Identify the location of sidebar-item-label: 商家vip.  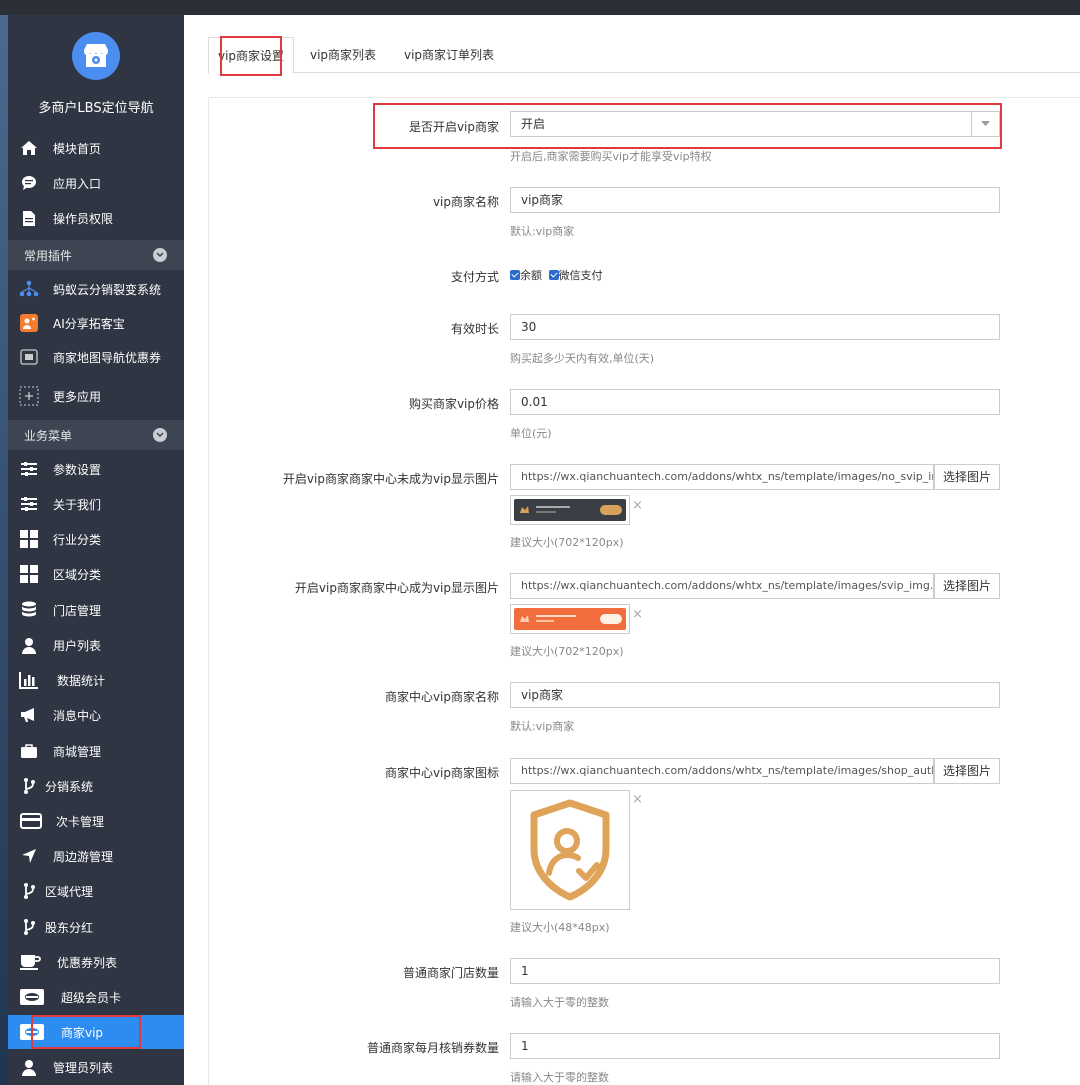
(82, 1032).